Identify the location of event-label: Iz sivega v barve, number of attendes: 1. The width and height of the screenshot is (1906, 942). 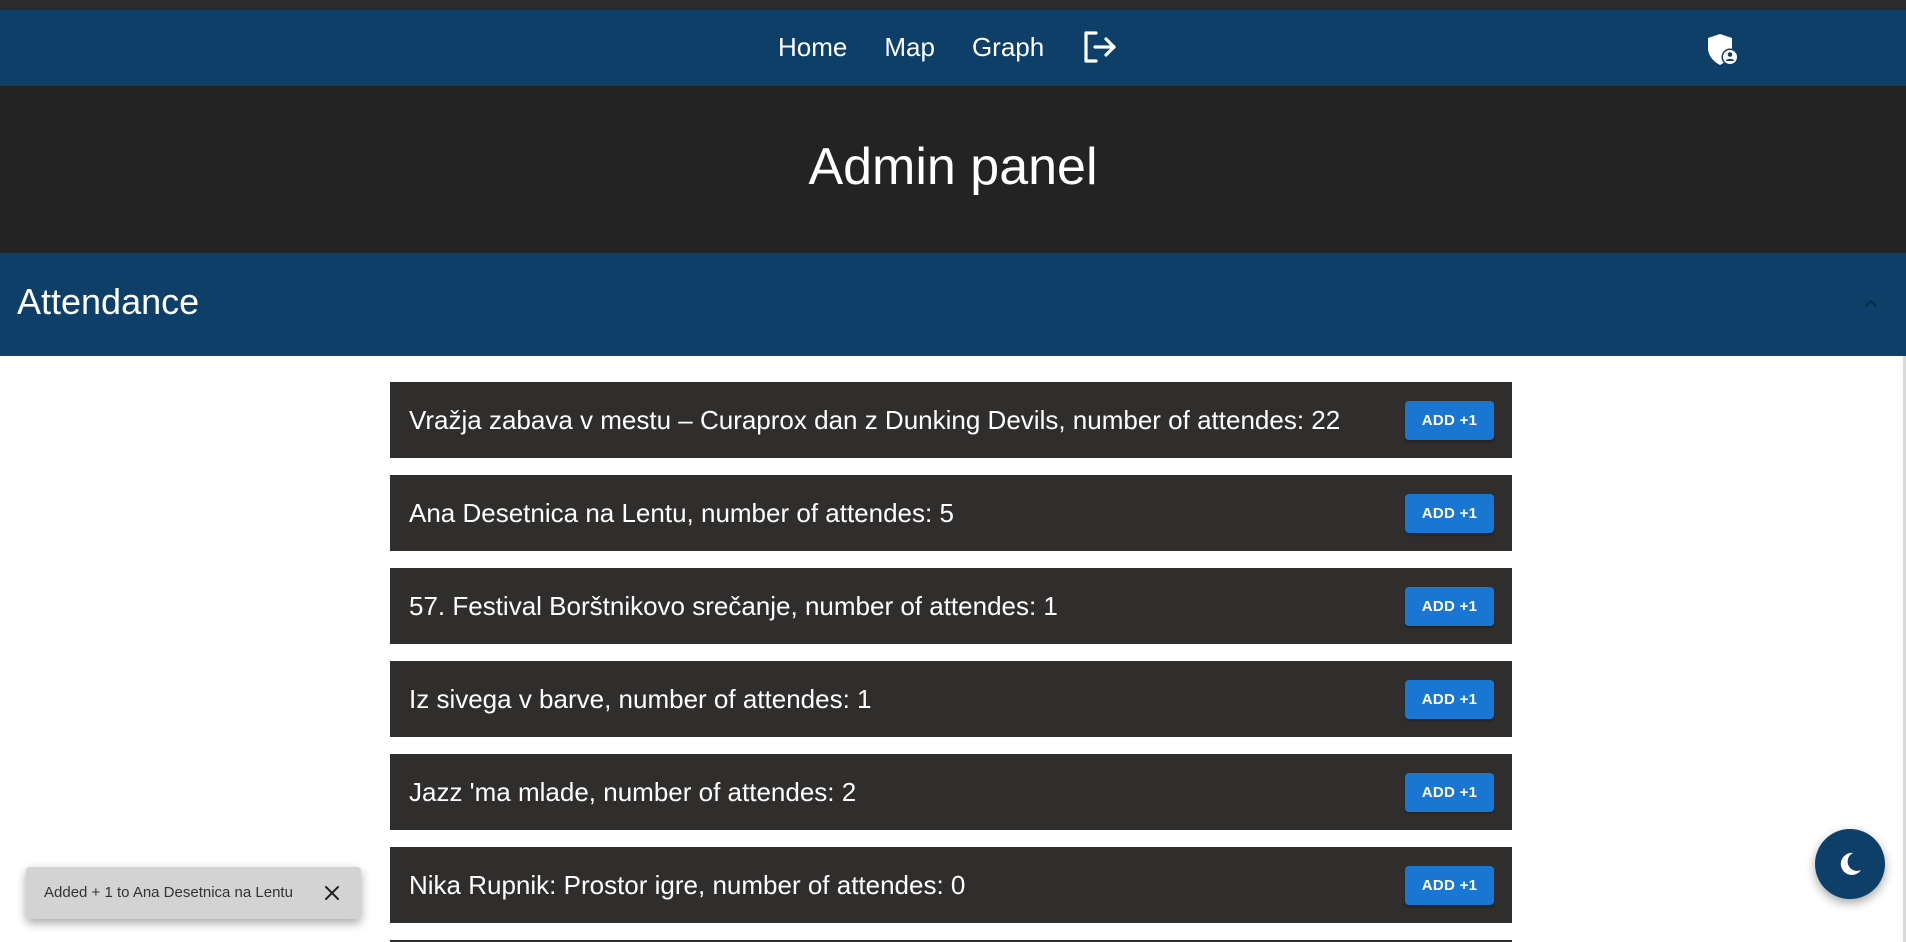
(640, 699).